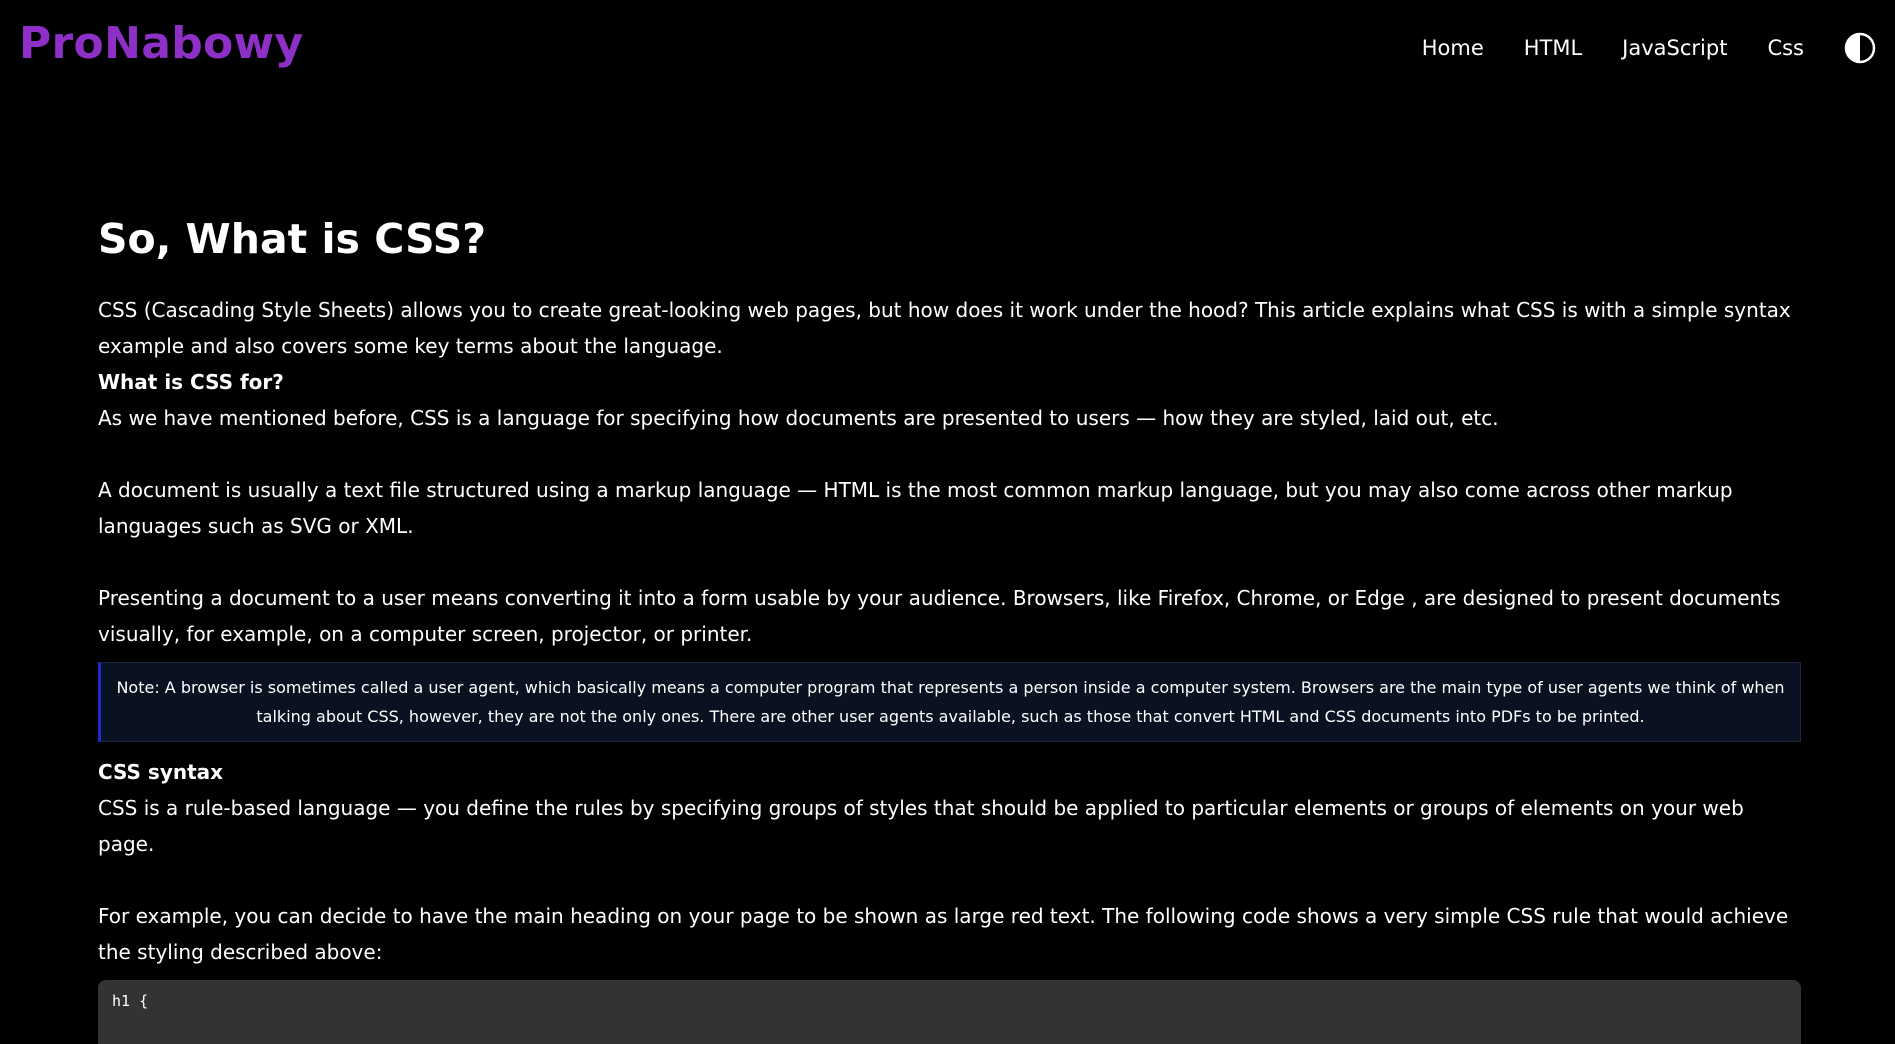 This screenshot has height=1044, width=1895. I want to click on nav-javascript-link: JavaScript, so click(1674, 48).